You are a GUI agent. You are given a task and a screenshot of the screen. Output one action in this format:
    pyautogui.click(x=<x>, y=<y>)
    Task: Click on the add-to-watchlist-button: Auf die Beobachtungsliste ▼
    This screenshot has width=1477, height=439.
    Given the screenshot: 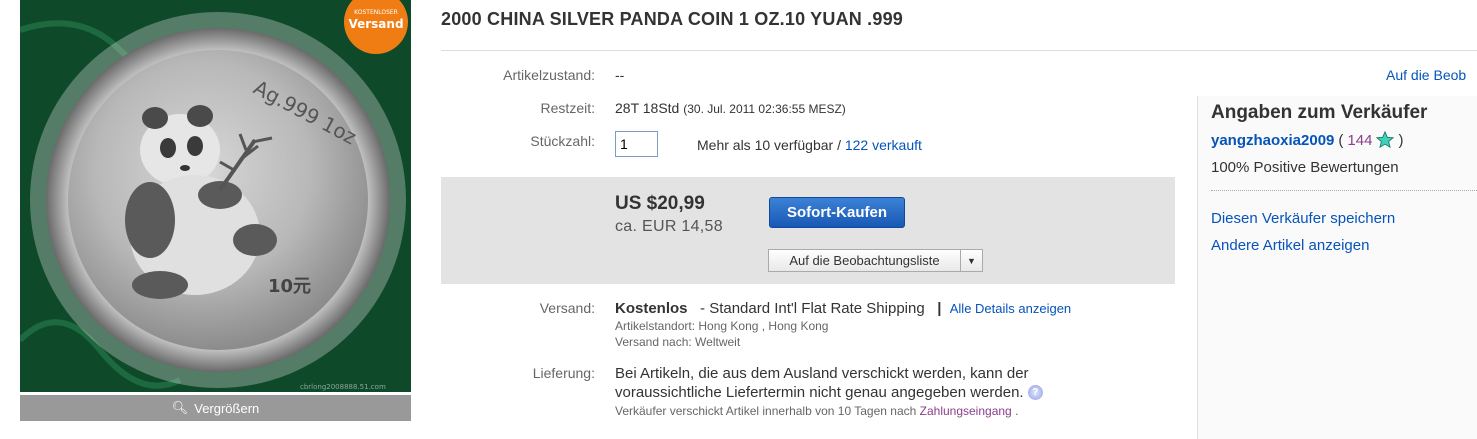 What is the action you would take?
    pyautogui.click(x=875, y=260)
    